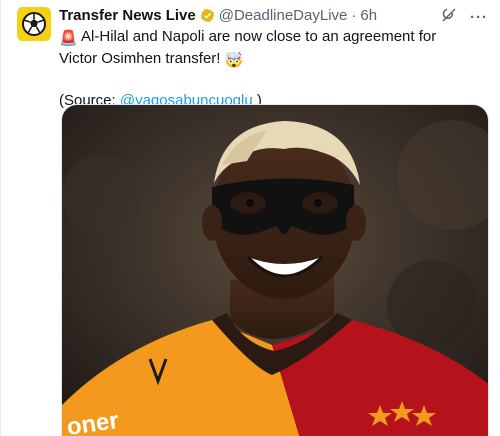 This screenshot has height=436, width=500. I want to click on avatar, so click(34, 24).